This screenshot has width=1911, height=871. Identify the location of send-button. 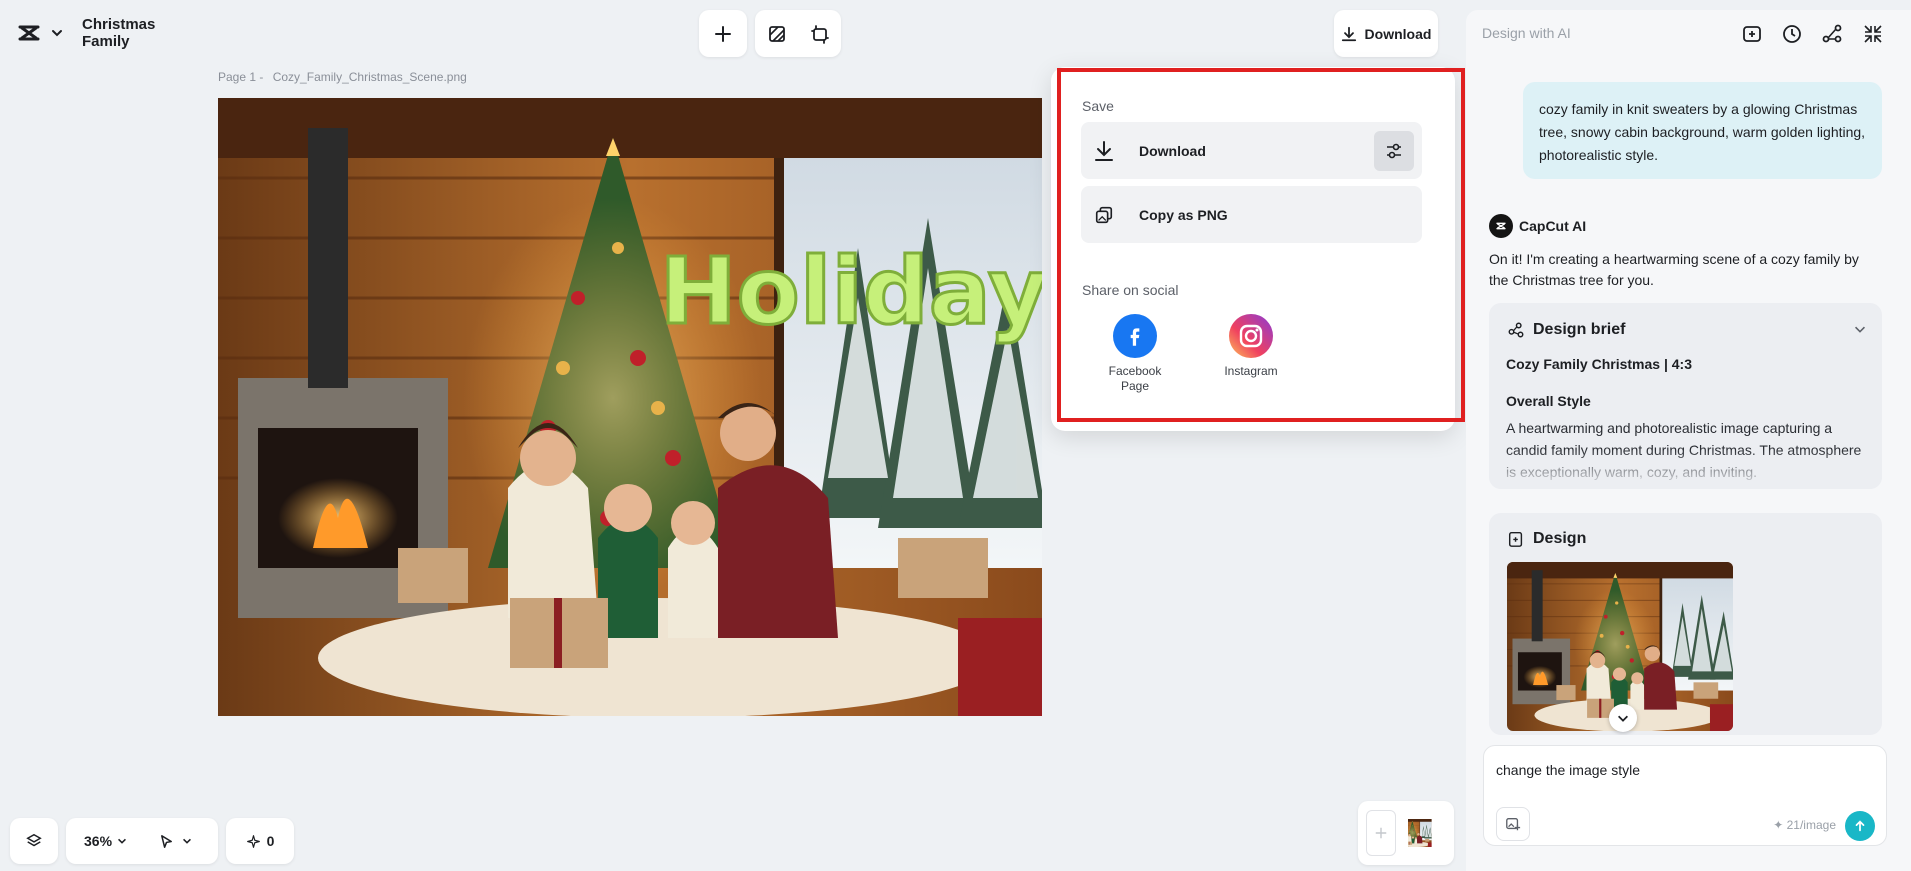
(1860, 826).